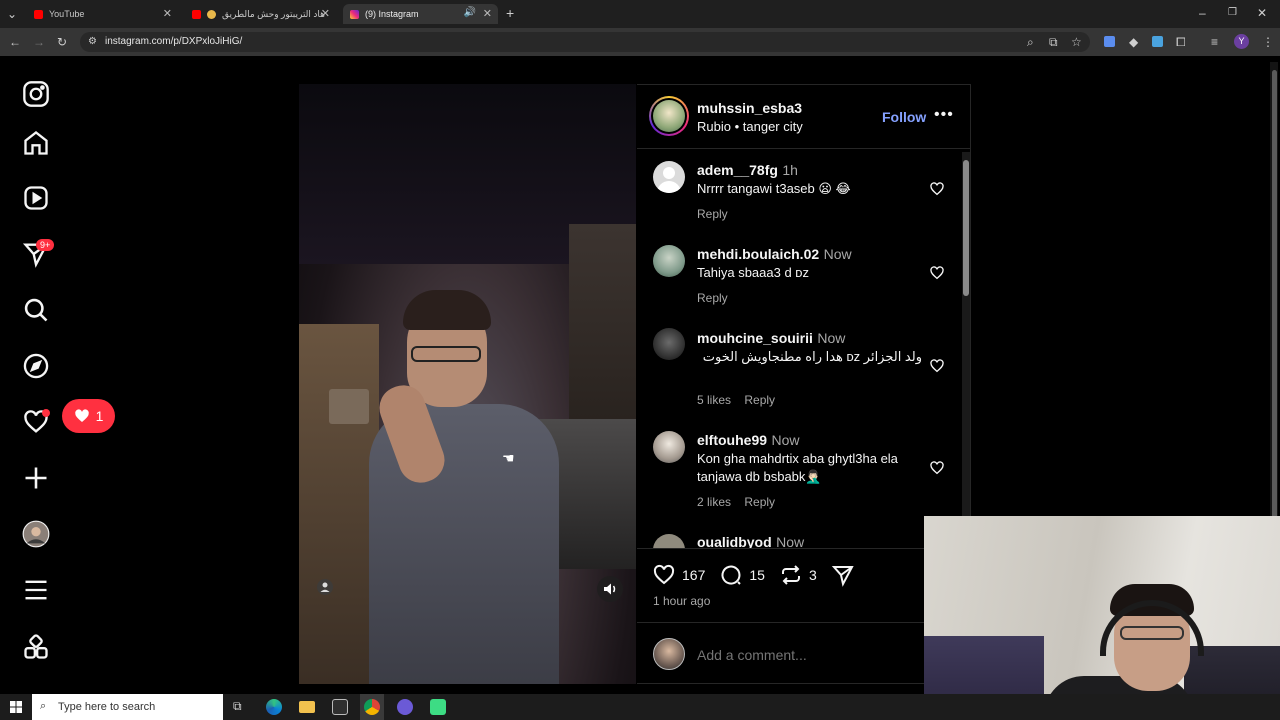 This screenshot has width=1280, height=720. I want to click on add-comment-input, so click(807, 655).